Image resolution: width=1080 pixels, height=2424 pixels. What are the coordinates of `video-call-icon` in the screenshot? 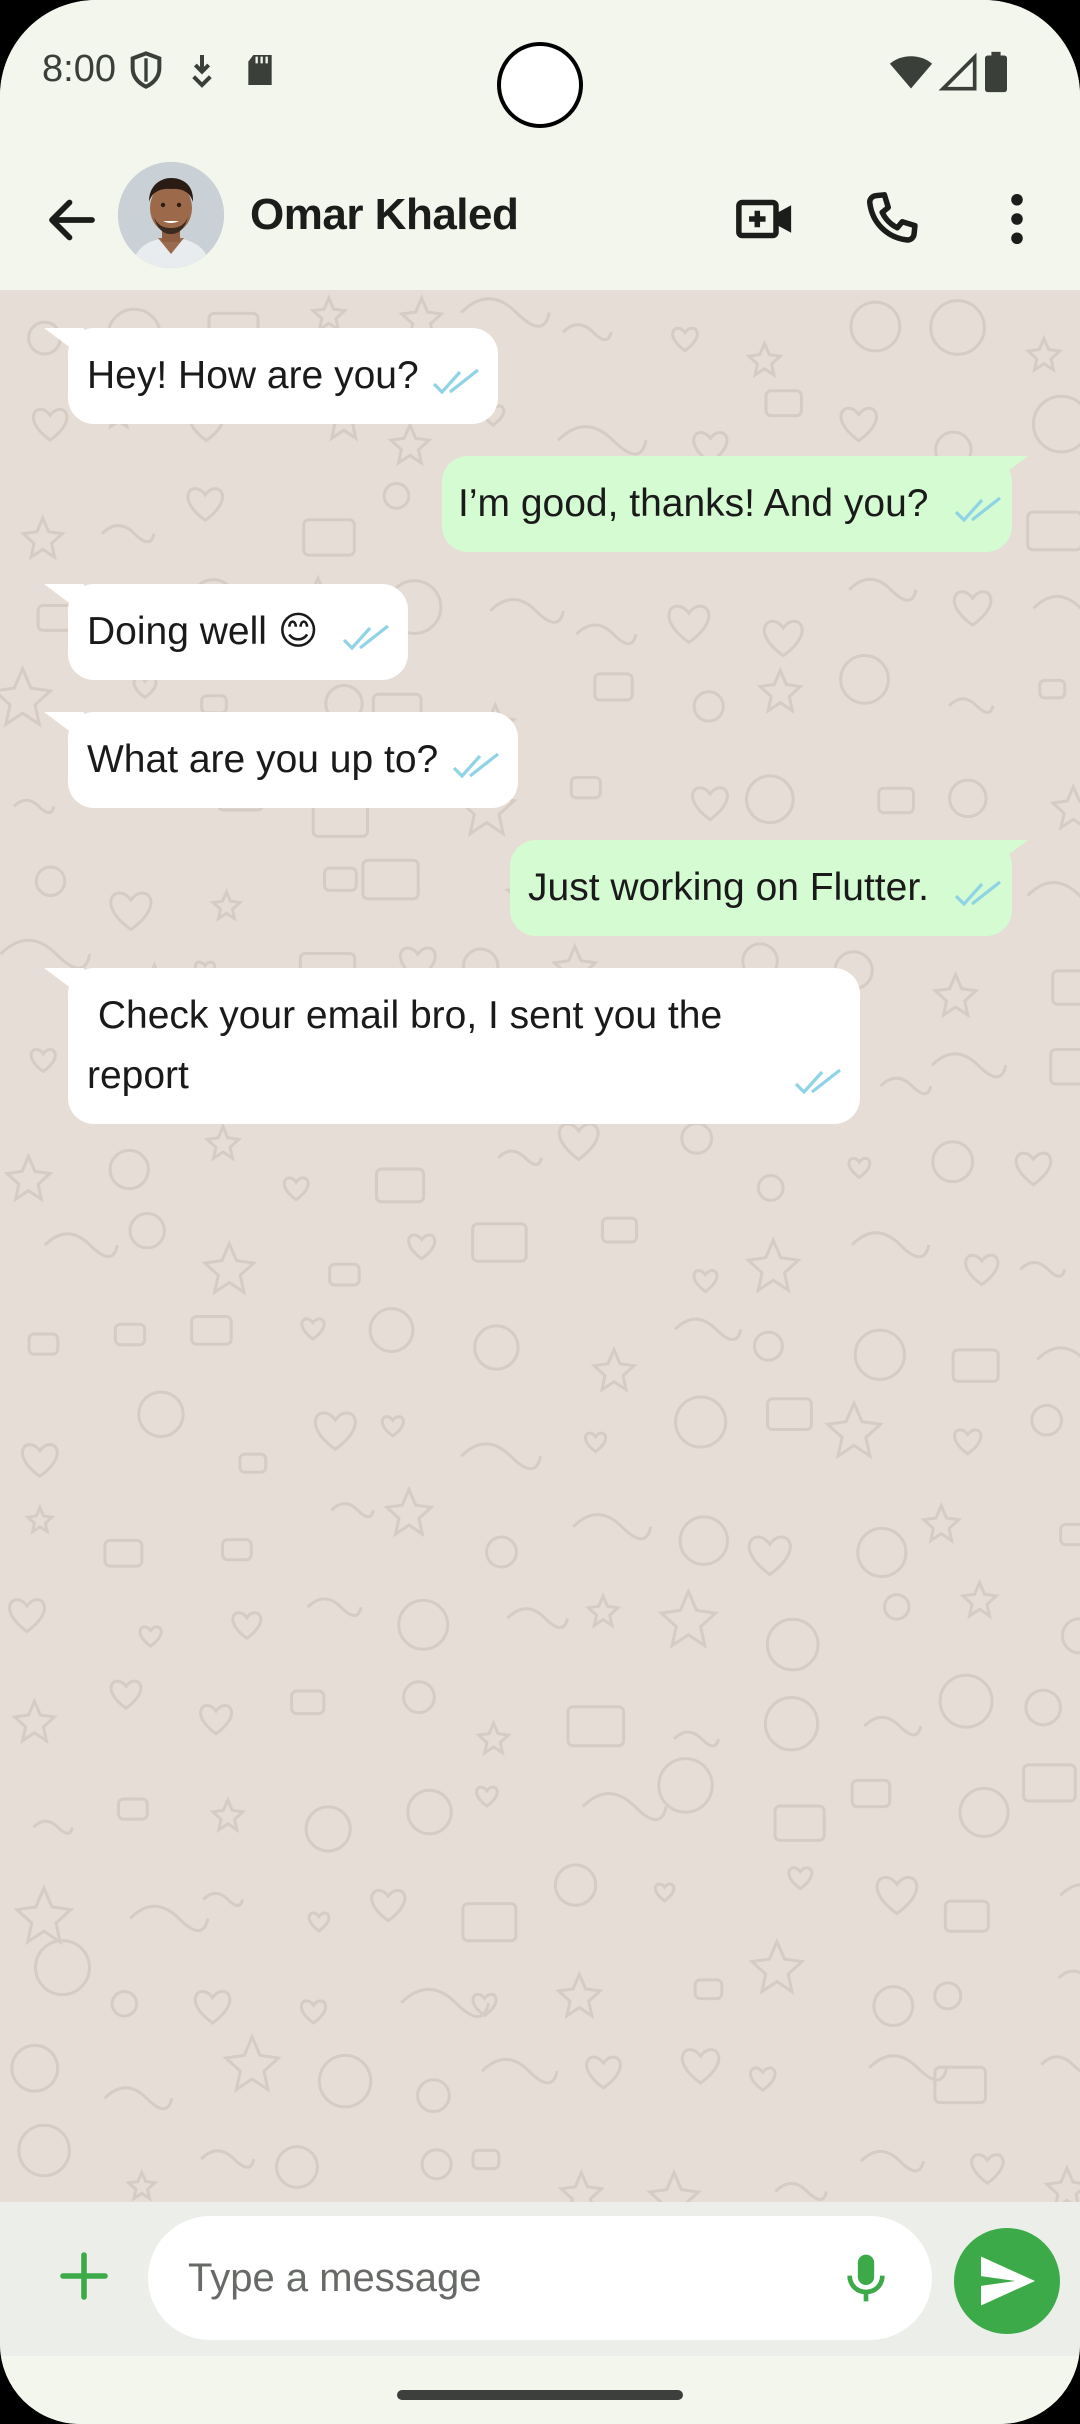 It's located at (765, 219).